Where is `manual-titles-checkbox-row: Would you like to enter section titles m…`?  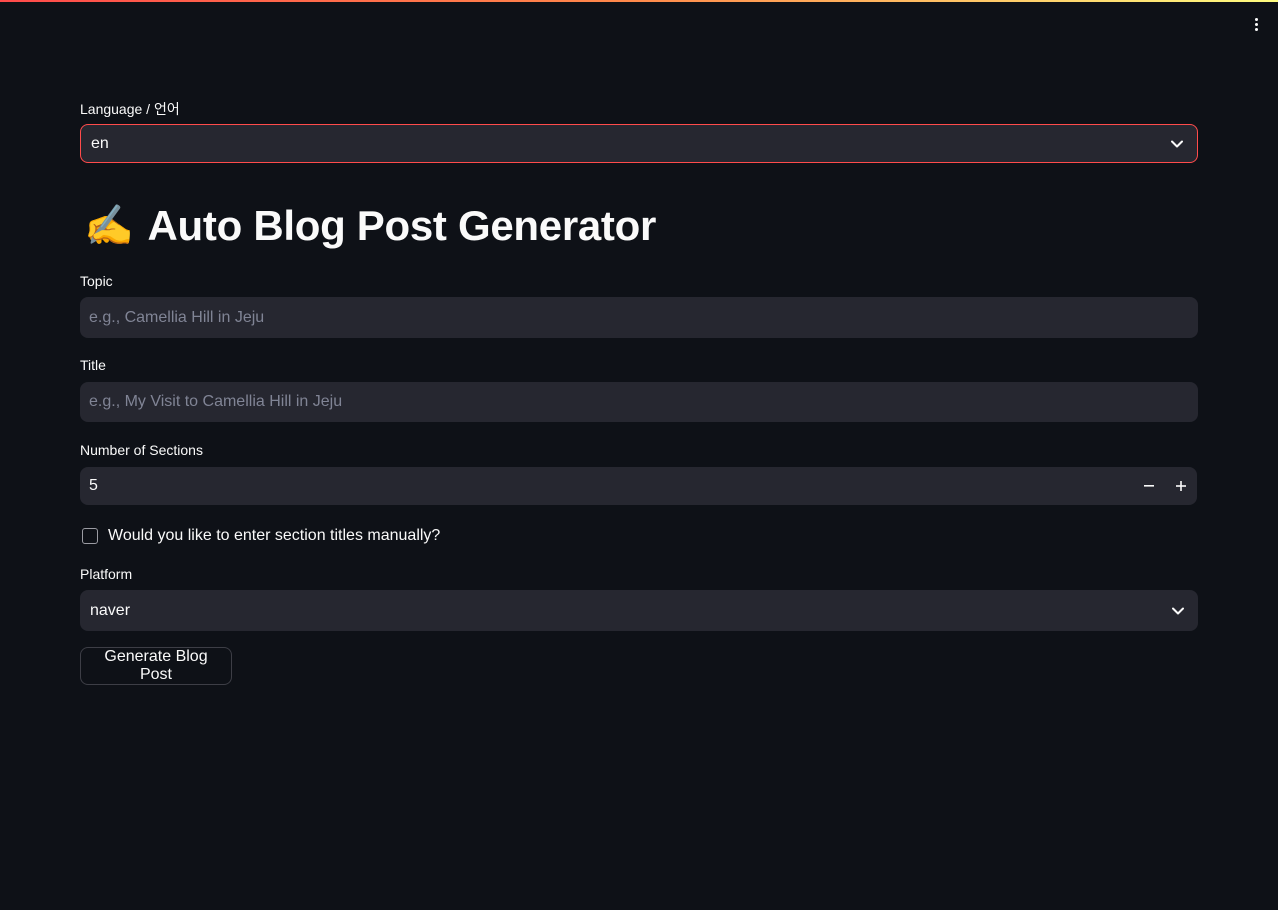
manual-titles-checkbox-row: Would you like to enter section titles m… is located at coordinates (260, 536).